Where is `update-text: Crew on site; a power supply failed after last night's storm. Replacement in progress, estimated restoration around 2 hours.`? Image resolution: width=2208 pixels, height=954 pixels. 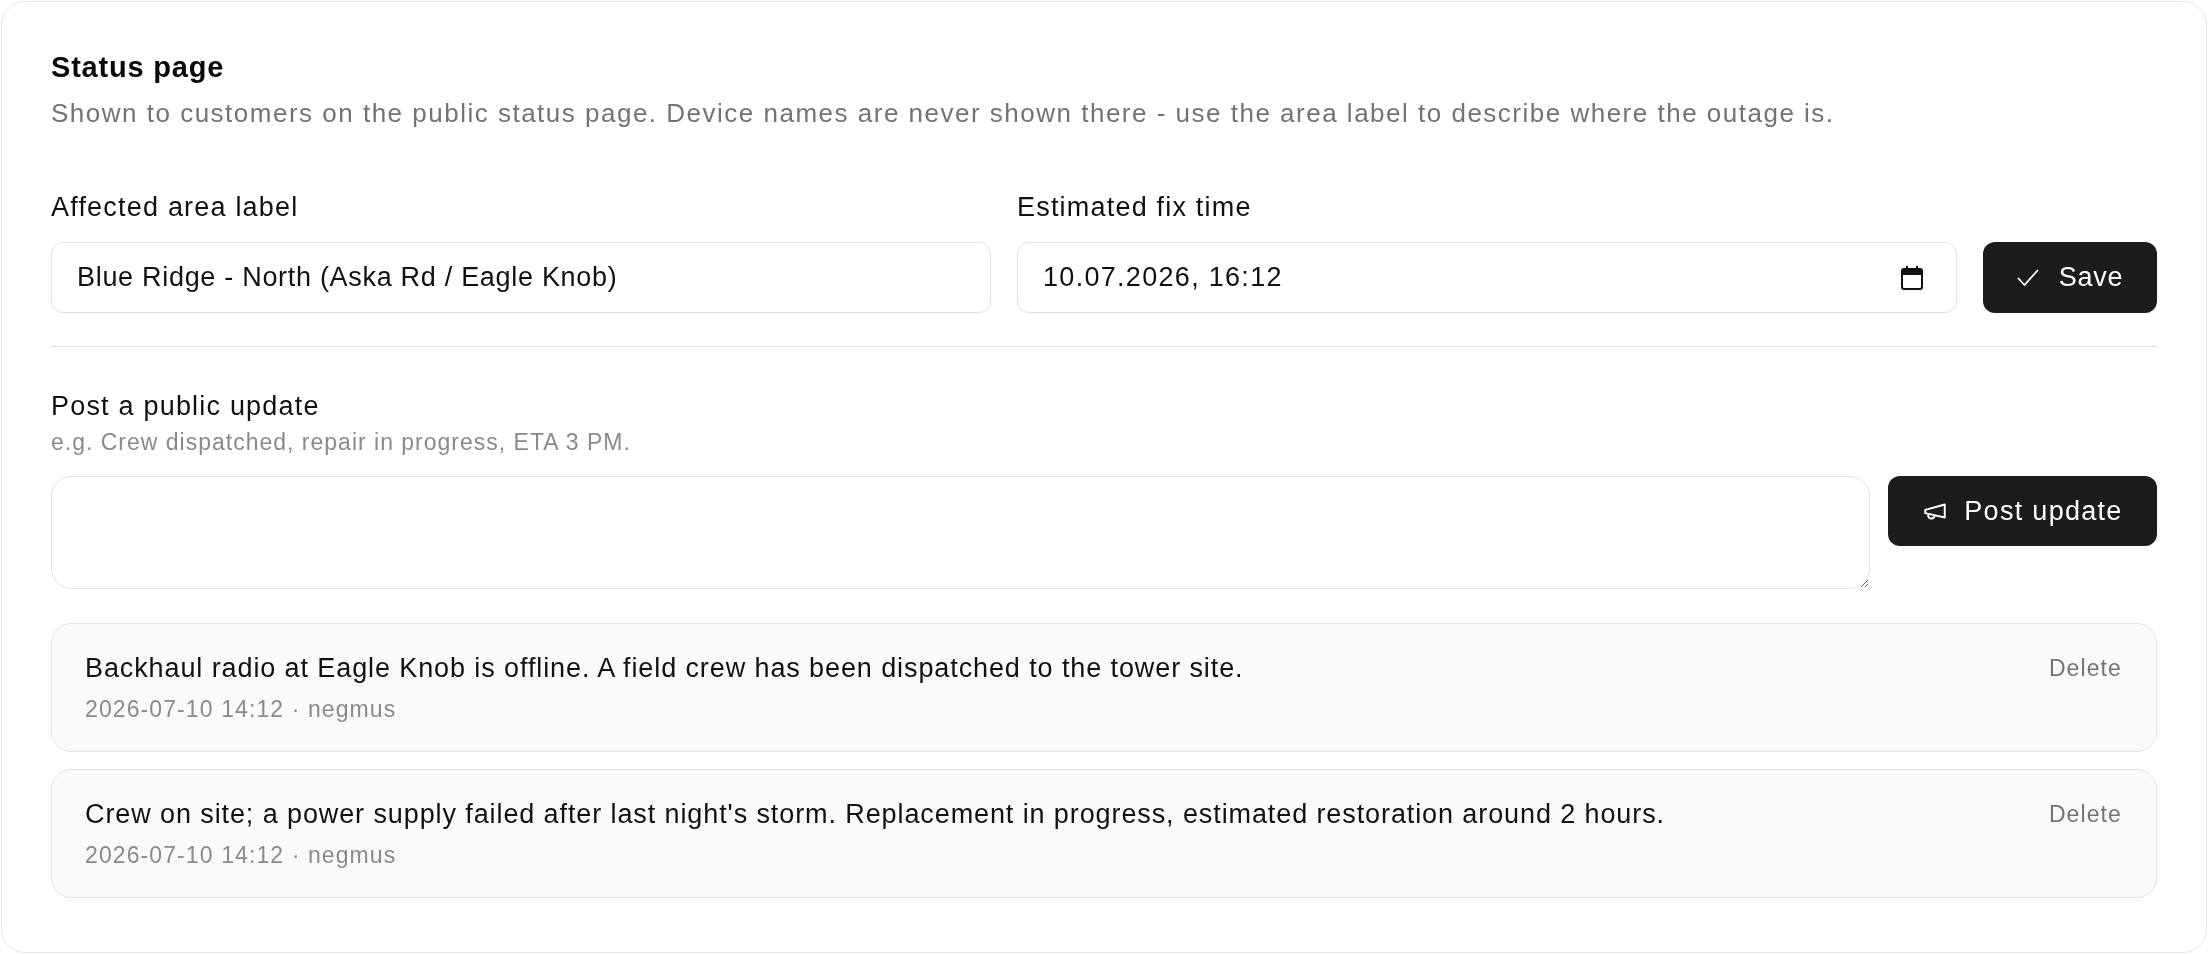
update-text: Crew on site; a power supply failed after last night's storm. Replacement in progress, estimated restoration around 2 hours. is located at coordinates (875, 814).